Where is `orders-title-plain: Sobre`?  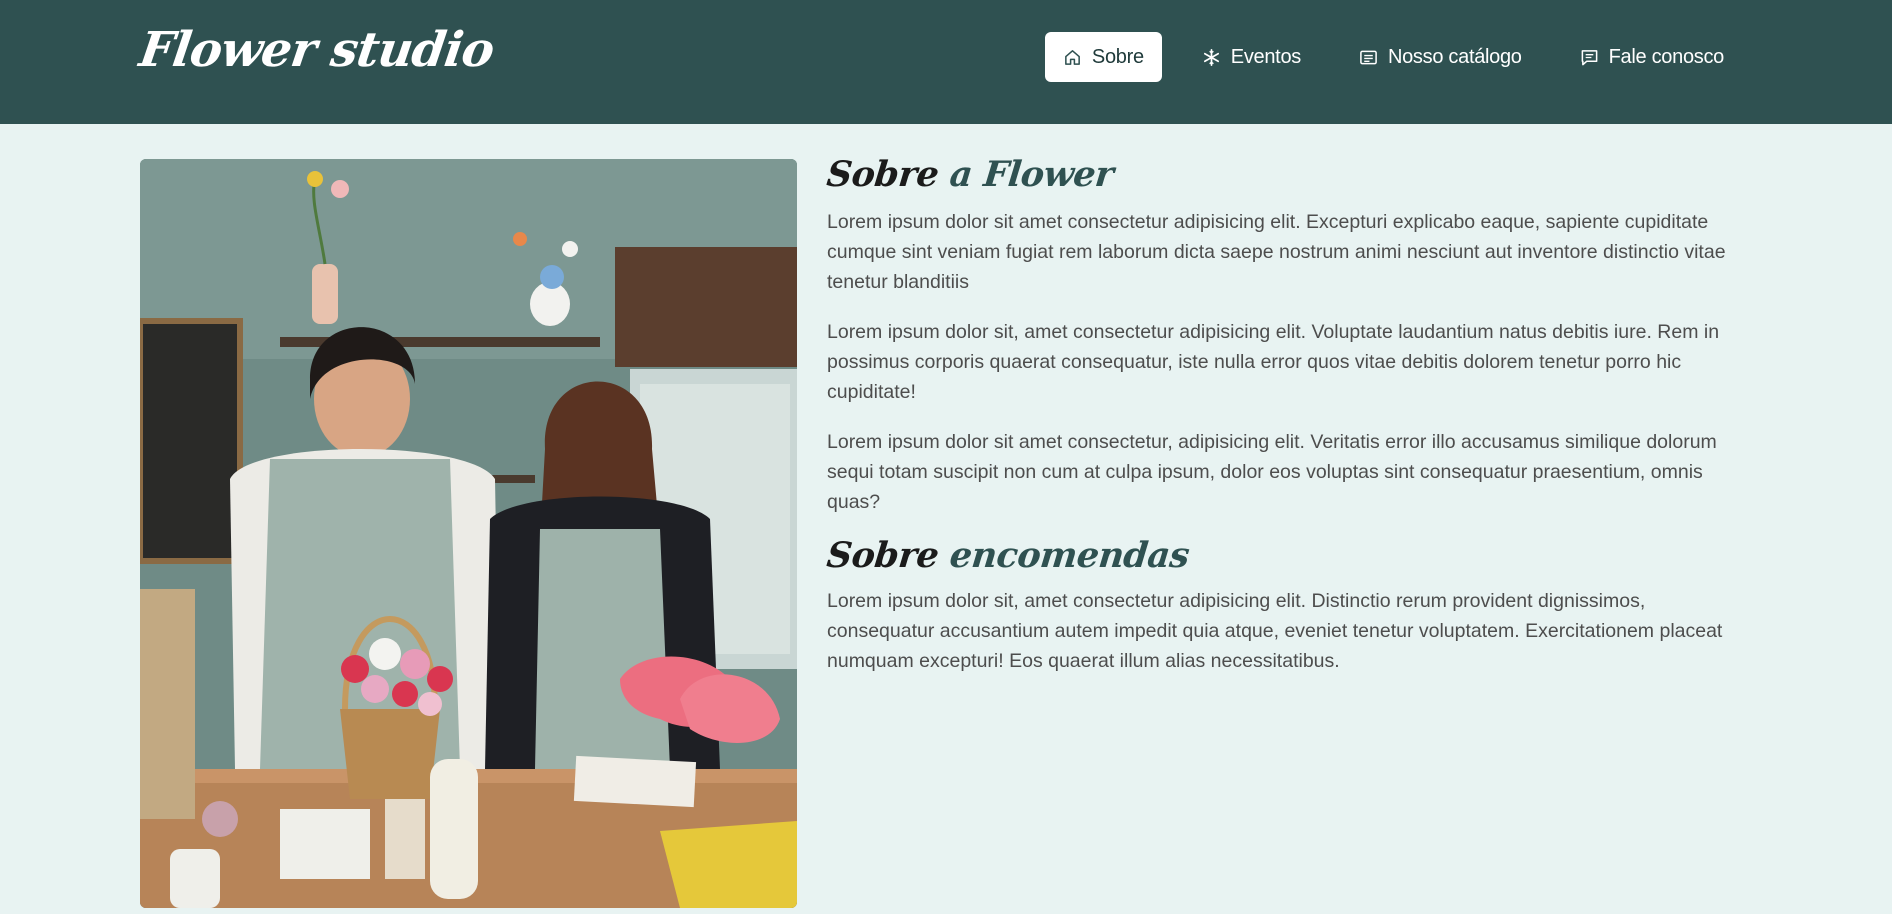 orders-title-plain: Sobre is located at coordinates (882, 555).